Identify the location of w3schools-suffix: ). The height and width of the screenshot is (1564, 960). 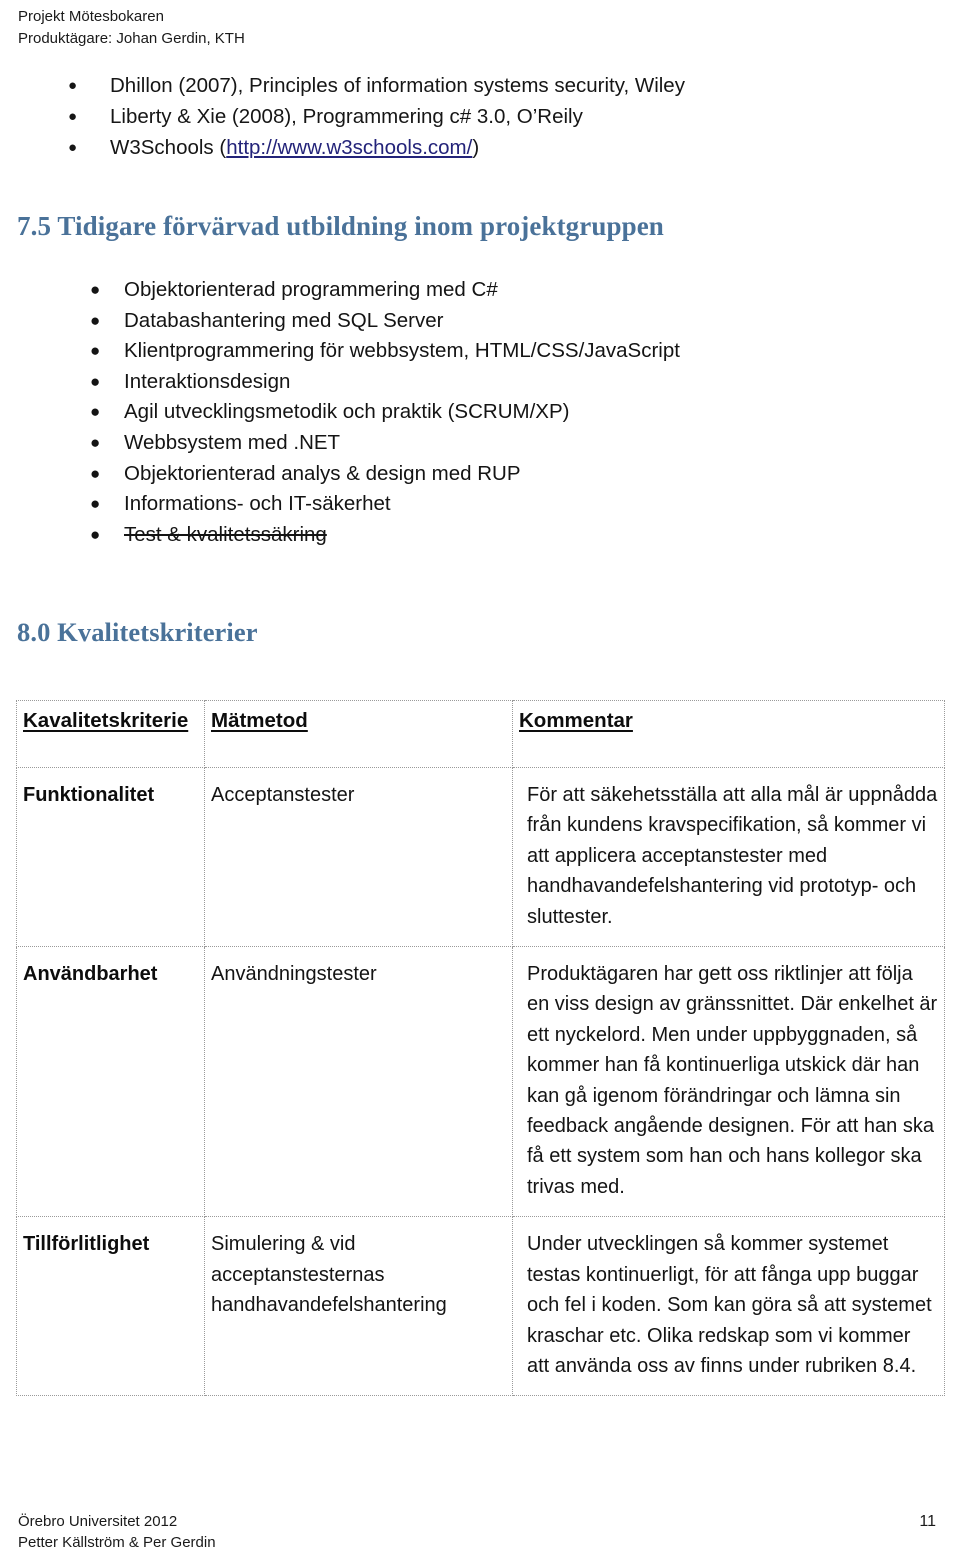
(476, 147).